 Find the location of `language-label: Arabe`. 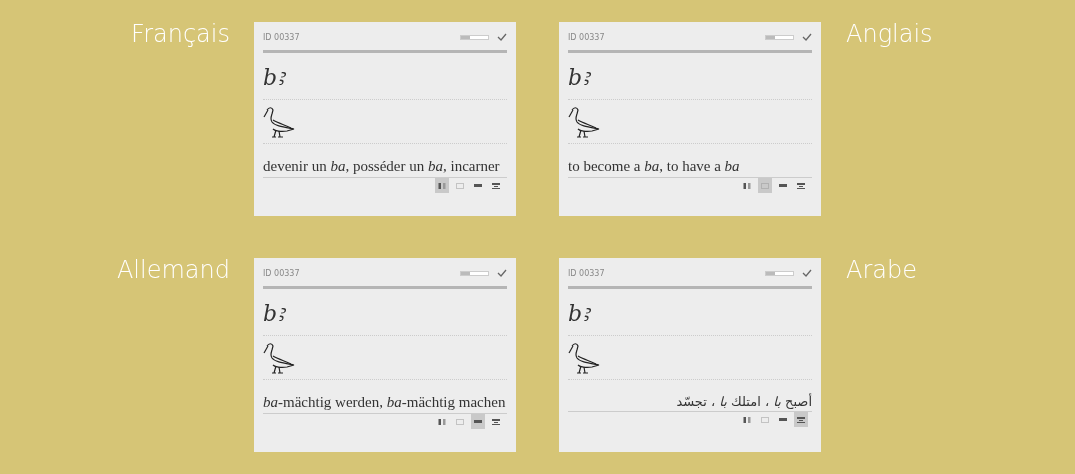

language-label: Arabe is located at coordinates (881, 270).